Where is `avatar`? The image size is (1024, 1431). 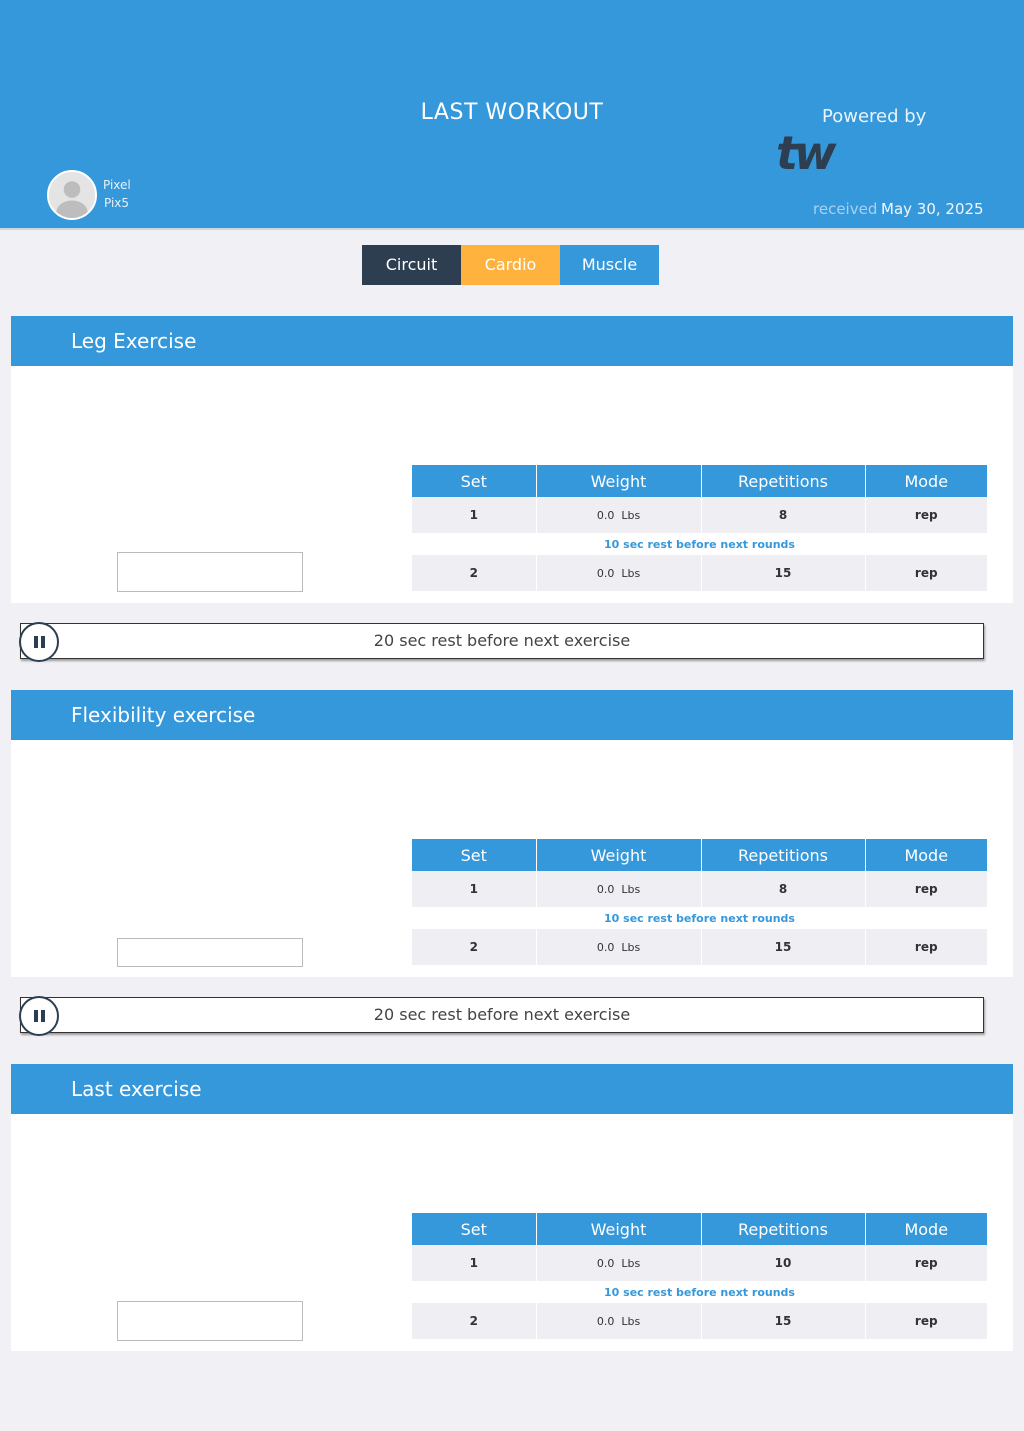
avatar is located at coordinates (72, 195).